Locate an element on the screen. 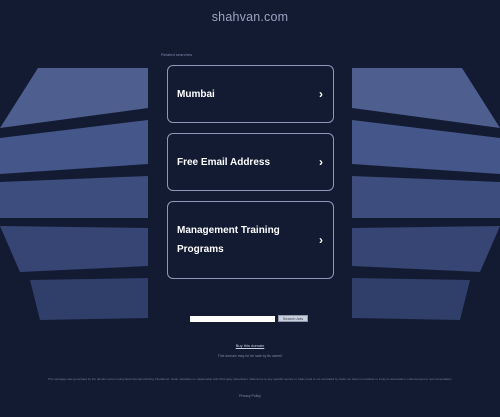 The image size is (500, 417). search-button: Search Ads is located at coordinates (293, 318).